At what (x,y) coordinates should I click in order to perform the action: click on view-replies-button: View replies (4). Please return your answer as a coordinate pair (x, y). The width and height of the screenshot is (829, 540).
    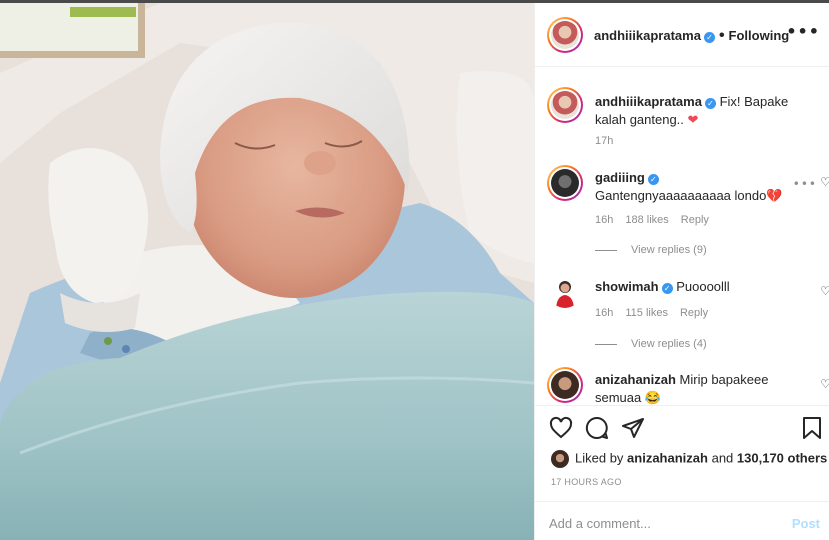
    Looking at the image, I should click on (651, 344).